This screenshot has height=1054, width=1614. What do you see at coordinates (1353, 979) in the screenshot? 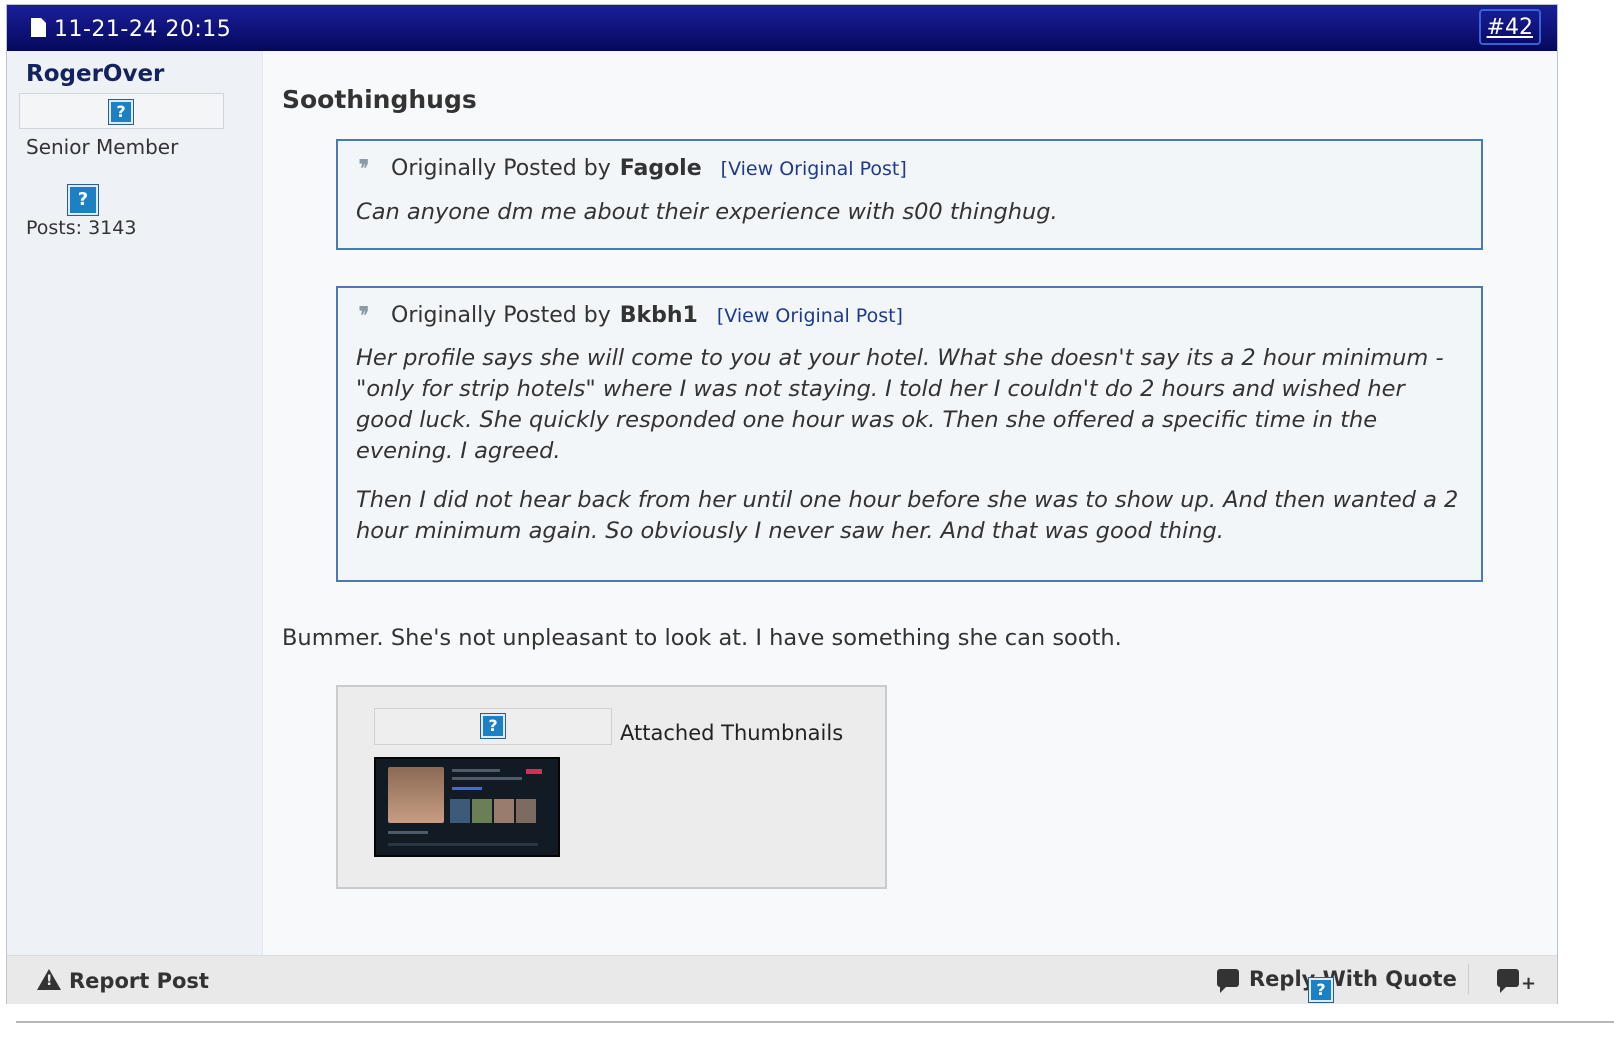
I see `reply-with-quote-label: Reply With Quote` at bounding box center [1353, 979].